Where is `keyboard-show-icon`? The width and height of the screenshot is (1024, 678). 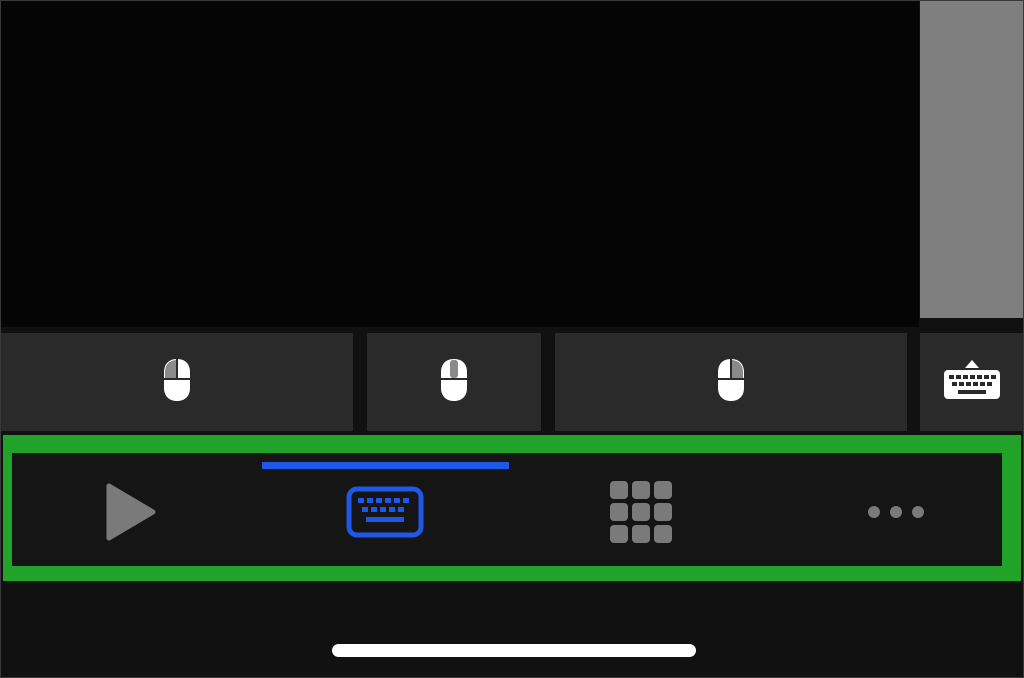 keyboard-show-icon is located at coordinates (972, 382).